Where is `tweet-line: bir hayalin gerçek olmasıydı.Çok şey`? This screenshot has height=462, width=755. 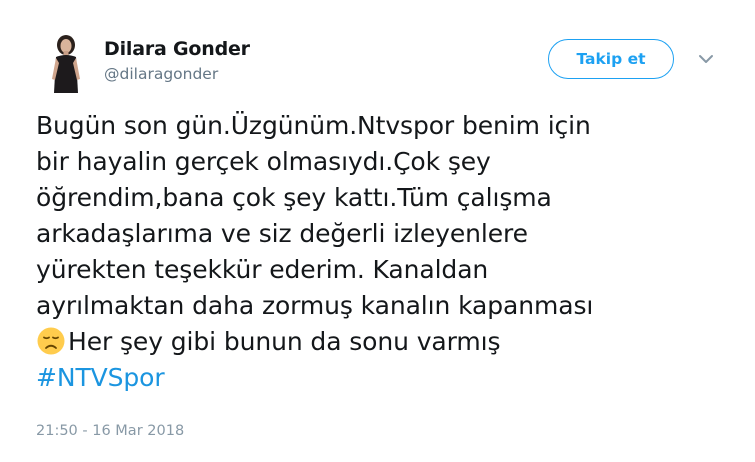 tweet-line: bir hayalin gerçek olmasıydı.Çok şey is located at coordinates (263, 161).